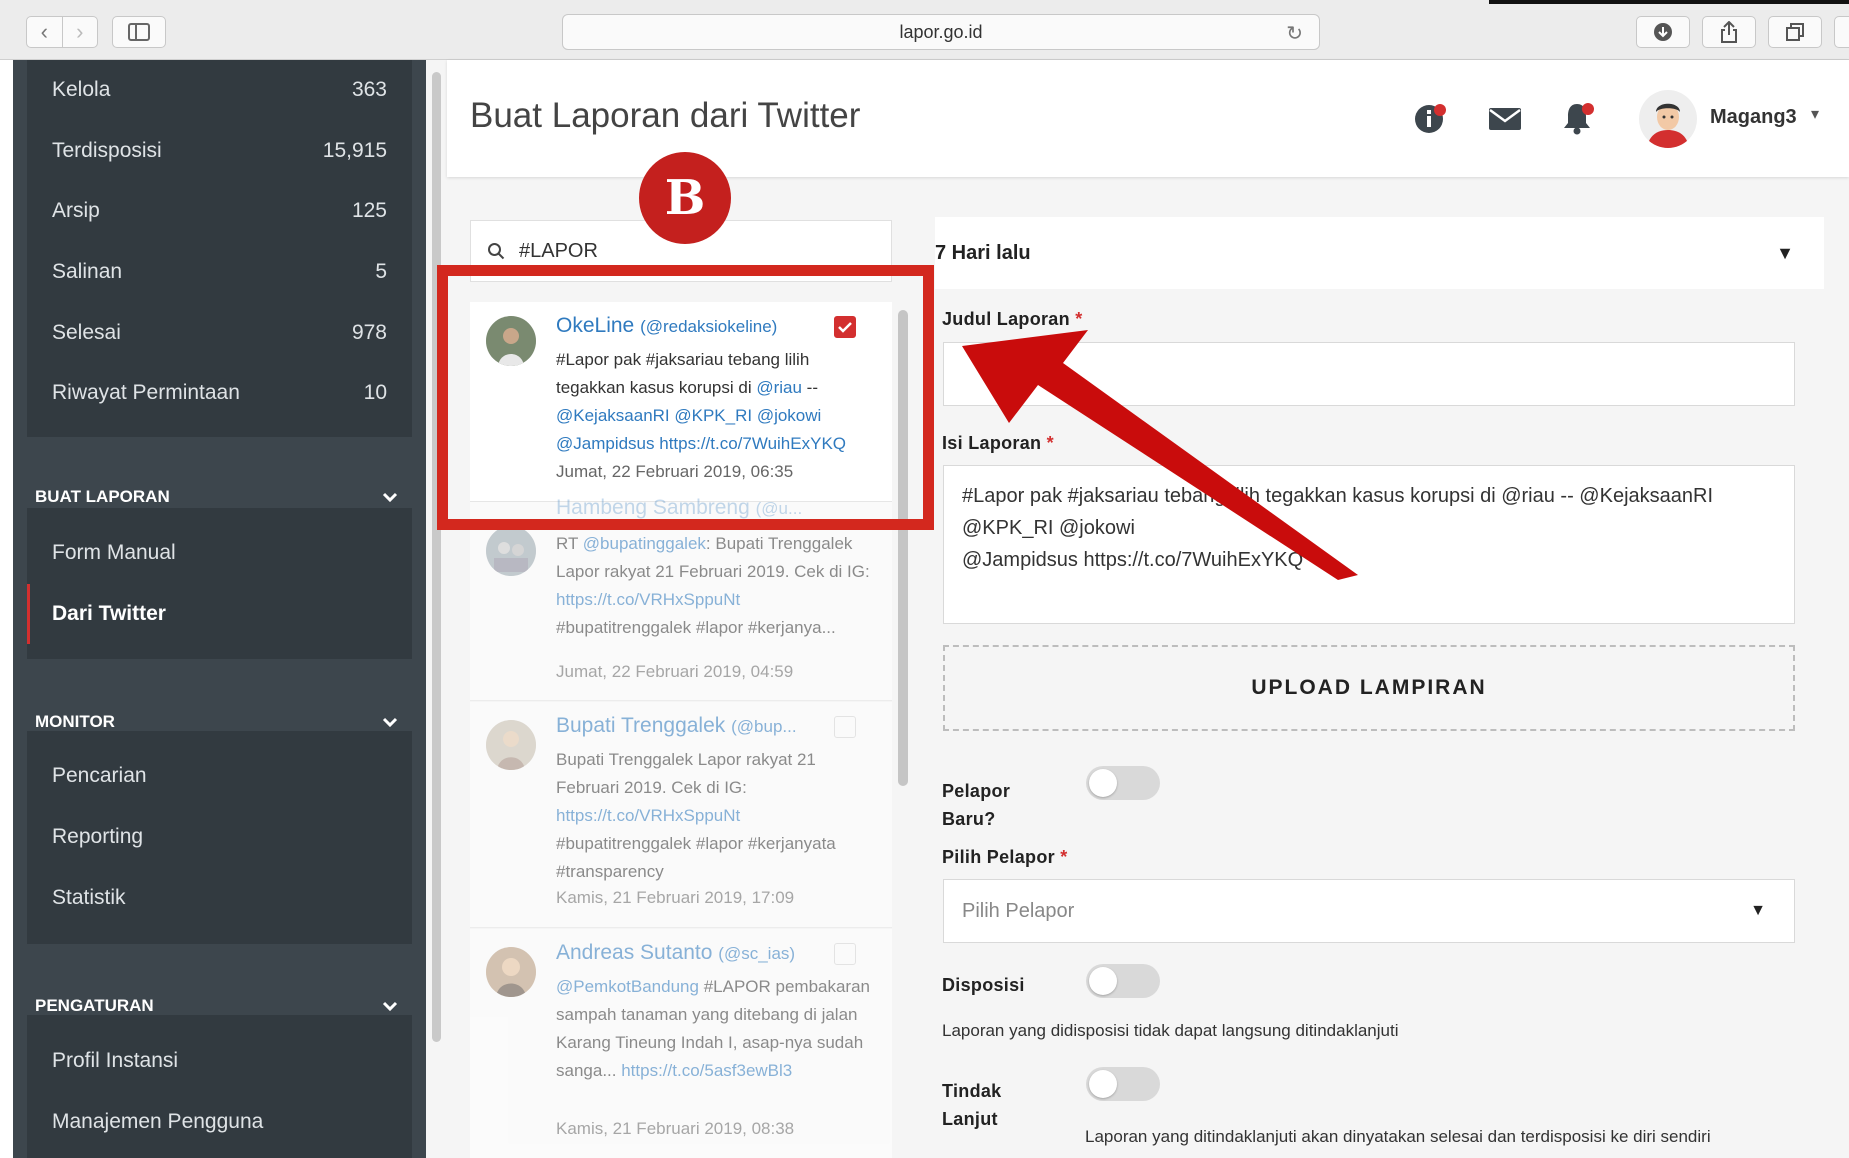 This screenshot has height=1158, width=1849. What do you see at coordinates (970, 1119) in the screenshot?
I see `label-line: Lanjut` at bounding box center [970, 1119].